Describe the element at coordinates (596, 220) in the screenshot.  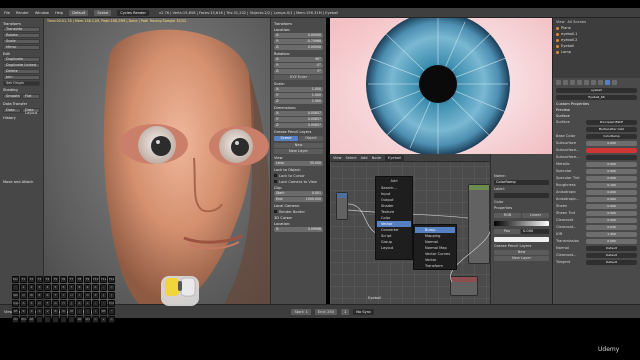
I see `prop-row: Clearcoat 0.000` at that location.